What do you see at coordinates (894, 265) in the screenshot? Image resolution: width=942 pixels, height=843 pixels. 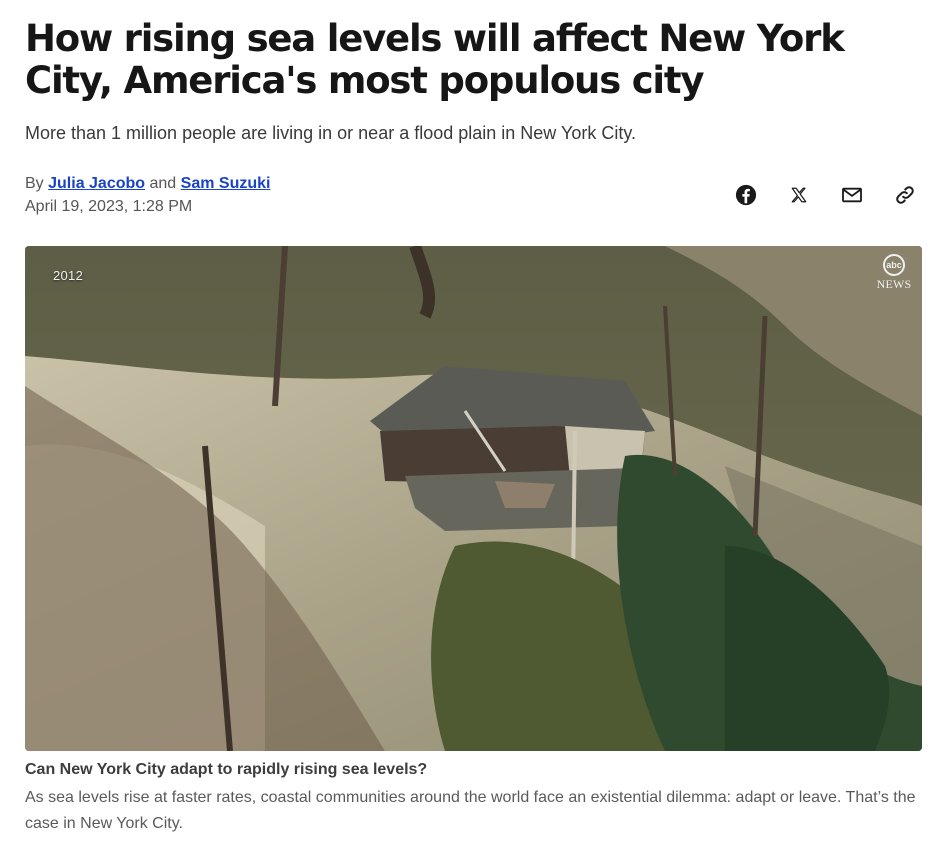 I see `abc-logo-mark: abc` at bounding box center [894, 265].